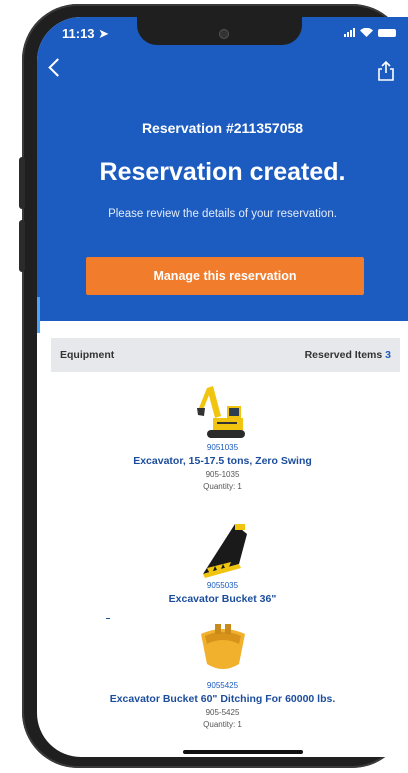 The height and width of the screenshot is (773, 408). Describe the element at coordinates (224, 34) in the screenshot. I see `camera-icon` at that location.